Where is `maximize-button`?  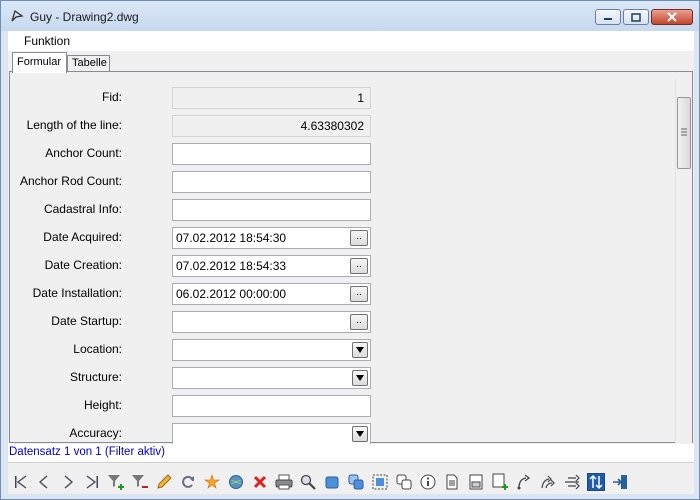
maximize-button is located at coordinates (636, 17).